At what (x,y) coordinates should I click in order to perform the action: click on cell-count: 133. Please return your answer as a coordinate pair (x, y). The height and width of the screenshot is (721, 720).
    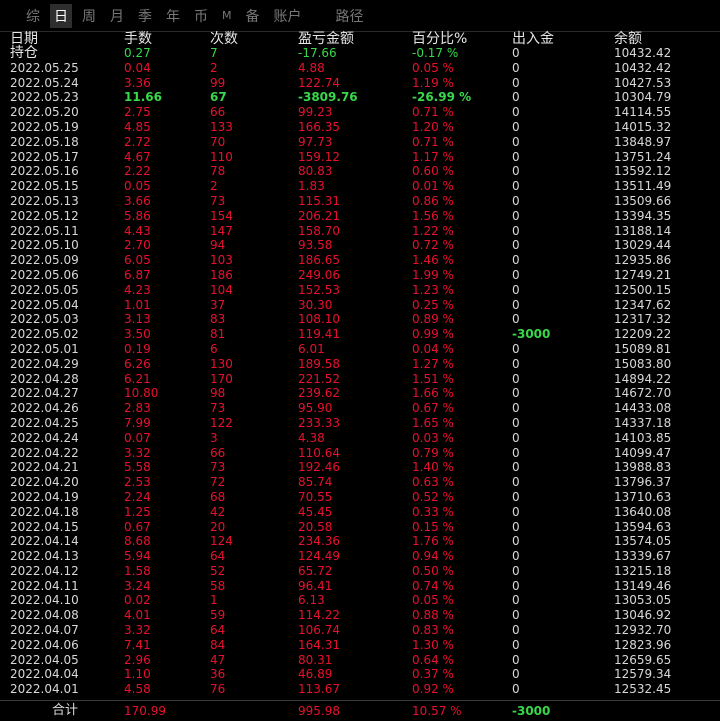
    Looking at the image, I should click on (221, 126).